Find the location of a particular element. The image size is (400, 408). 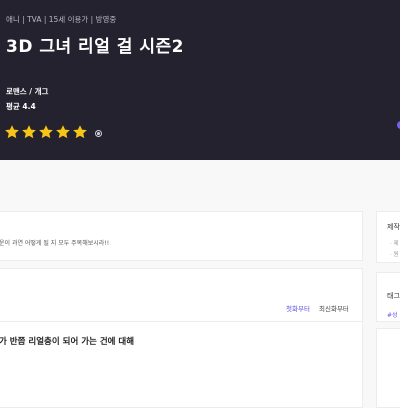

episode-title: 가 반쯤 리얼충이 되어 가는 건에 대해 is located at coordinates (67, 341).